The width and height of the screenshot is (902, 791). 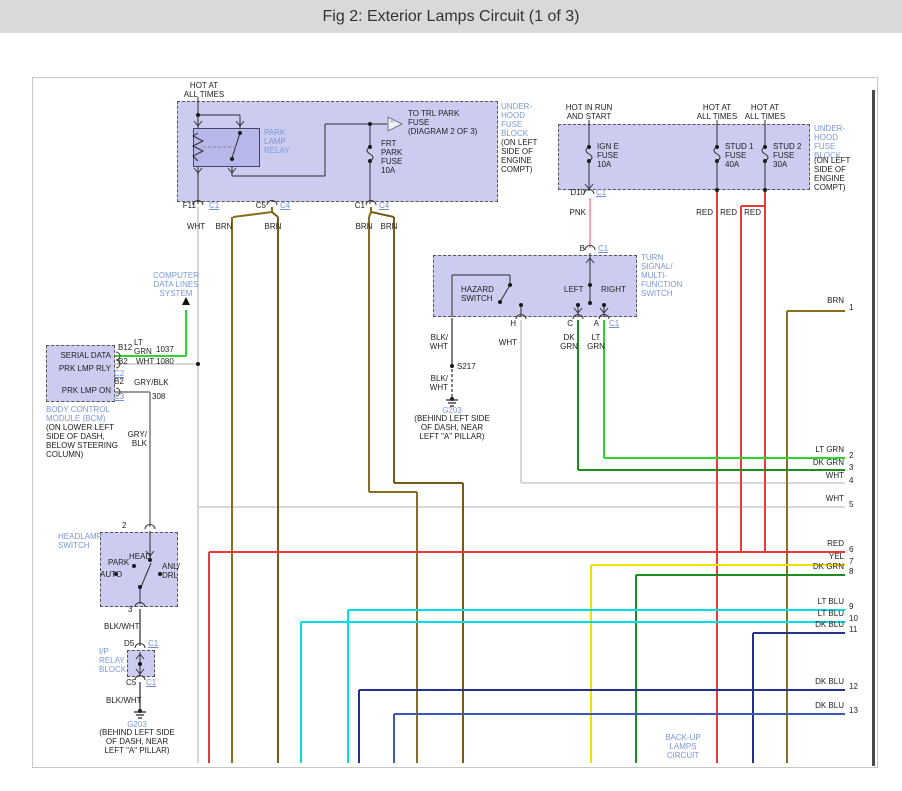 I want to click on pin-a: A, so click(x=596, y=323).